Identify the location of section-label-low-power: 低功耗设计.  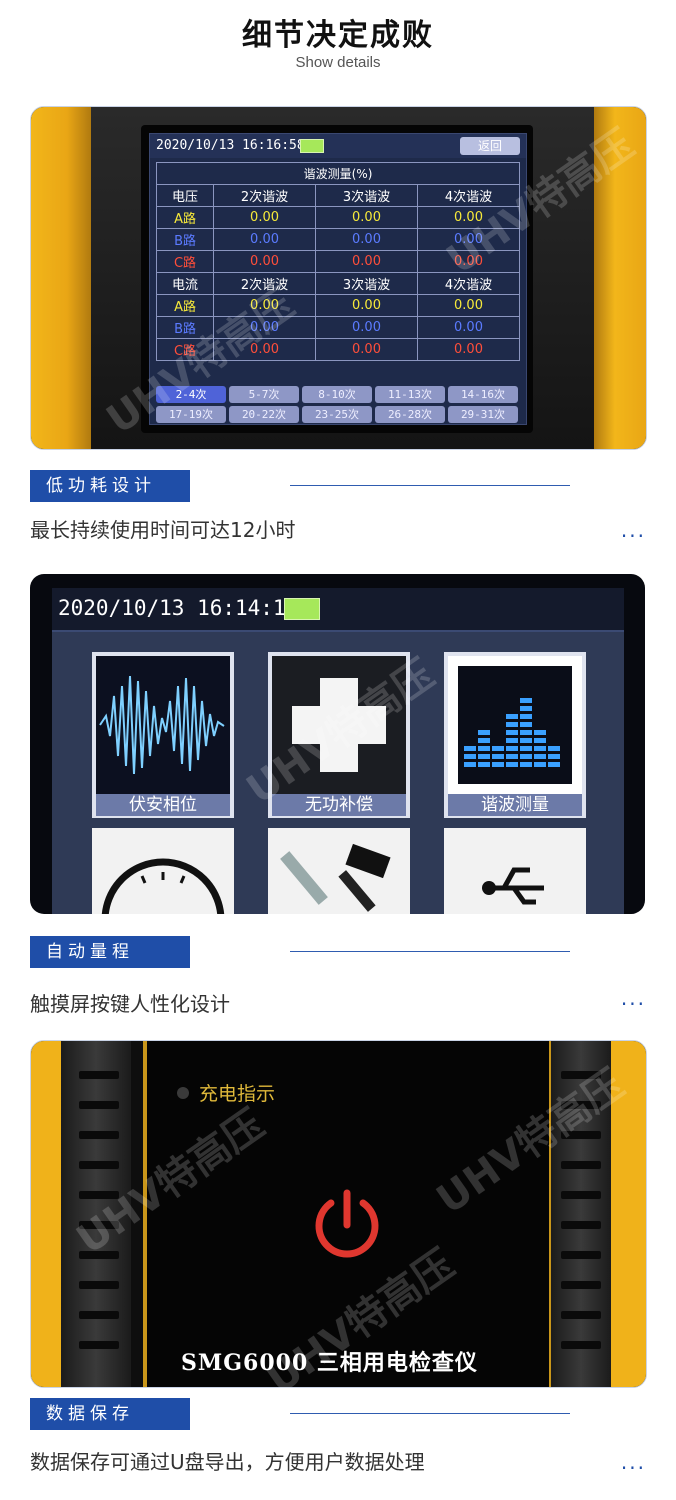
(110, 486).